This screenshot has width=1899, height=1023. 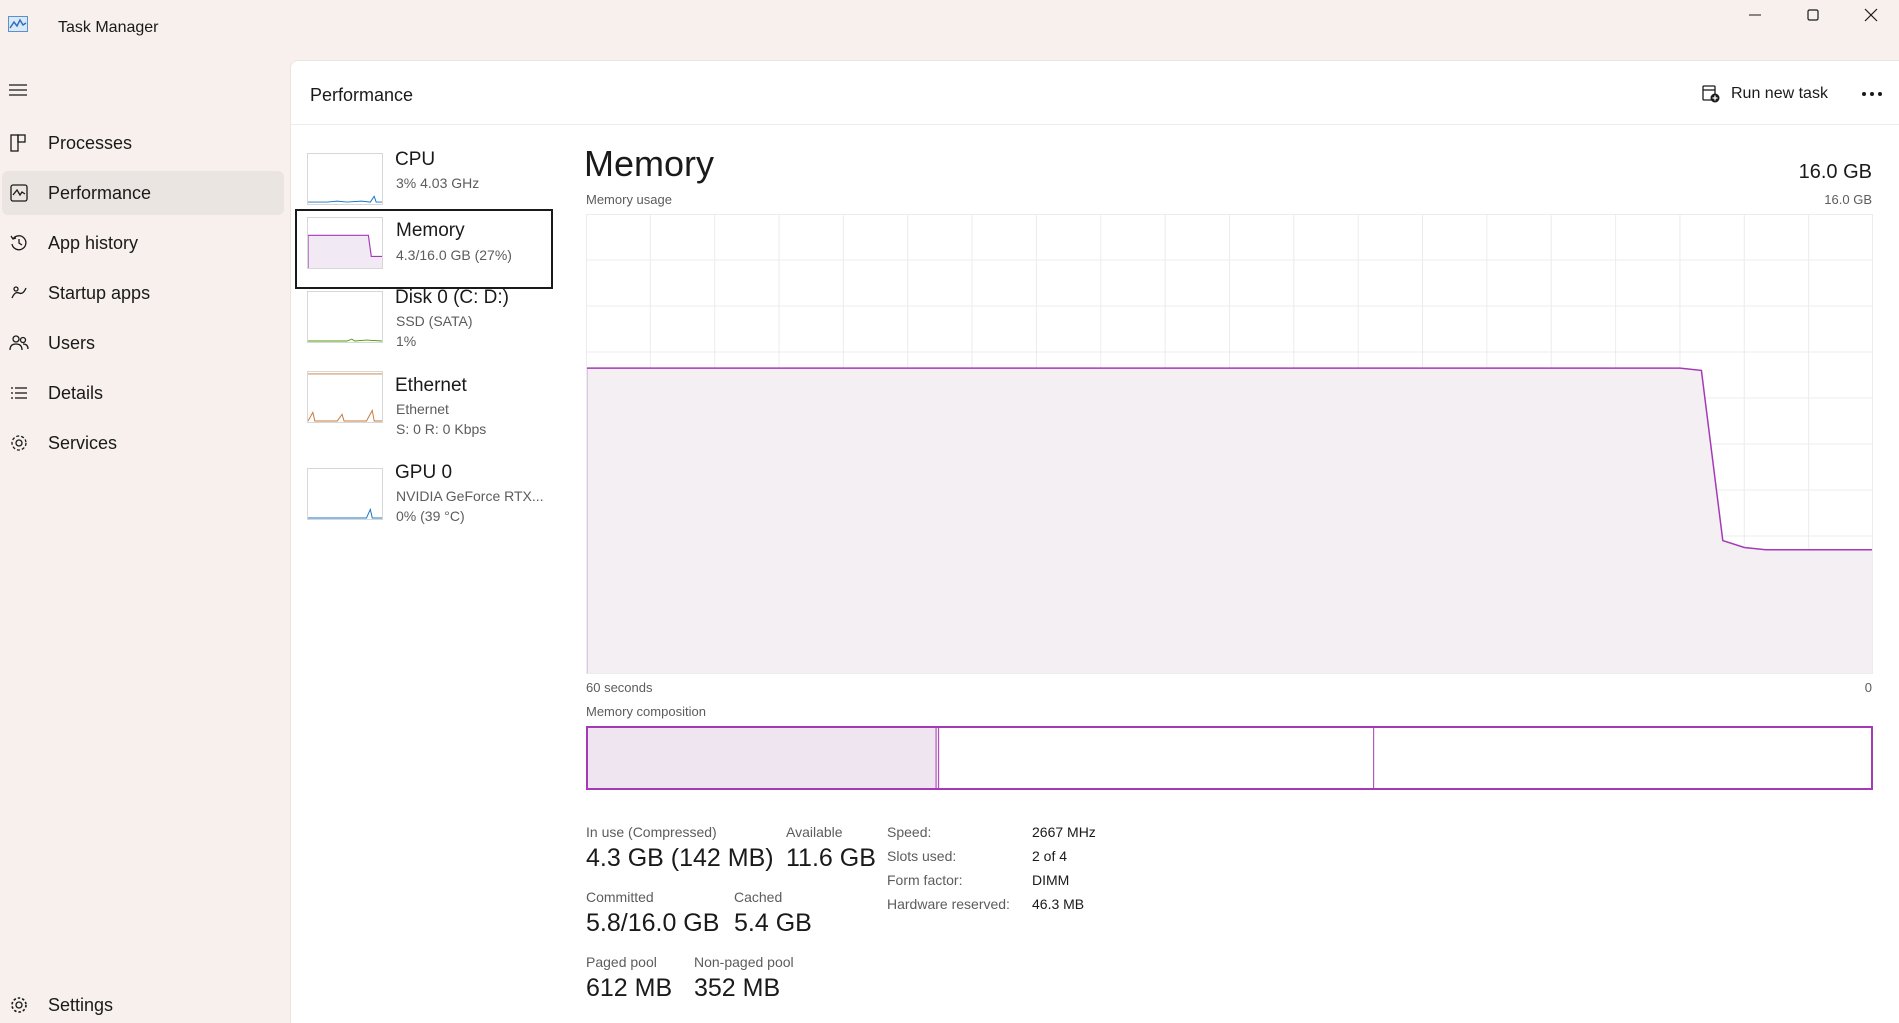 What do you see at coordinates (424, 472) in the screenshot?
I see `device-name: GPU 0` at bounding box center [424, 472].